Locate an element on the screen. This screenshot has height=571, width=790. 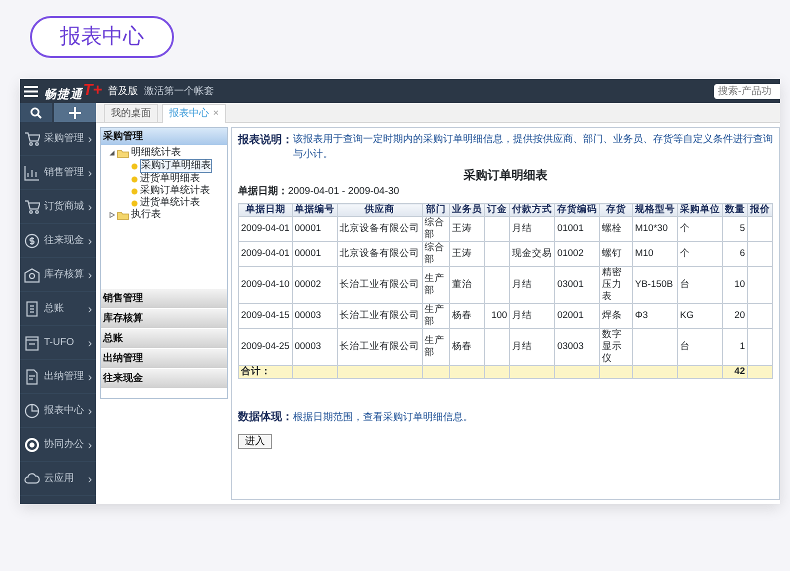
column-header: 单据日期 is located at coordinates (265, 210).